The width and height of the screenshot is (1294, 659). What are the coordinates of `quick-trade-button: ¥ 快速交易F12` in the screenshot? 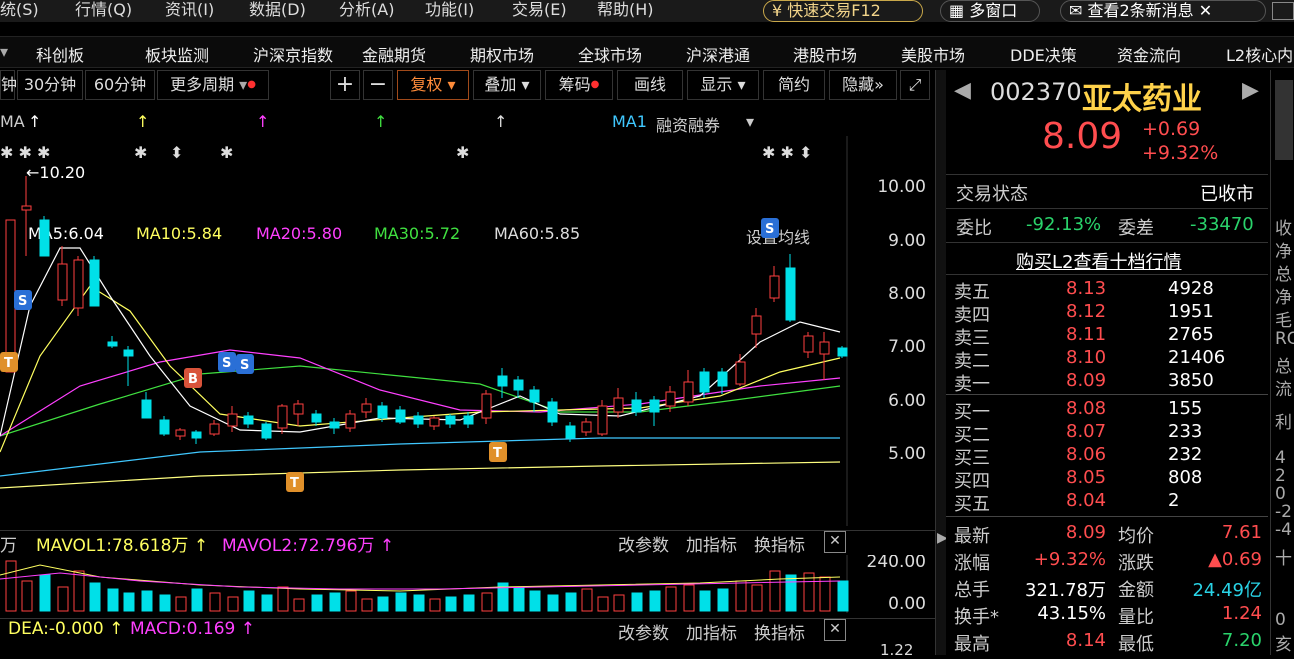 It's located at (843, 11).